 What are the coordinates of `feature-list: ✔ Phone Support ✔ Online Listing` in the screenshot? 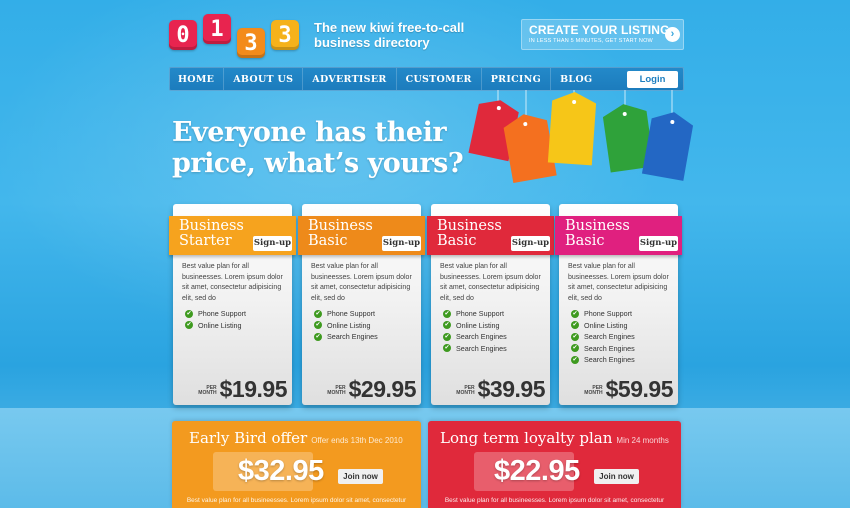 It's located at (215, 319).